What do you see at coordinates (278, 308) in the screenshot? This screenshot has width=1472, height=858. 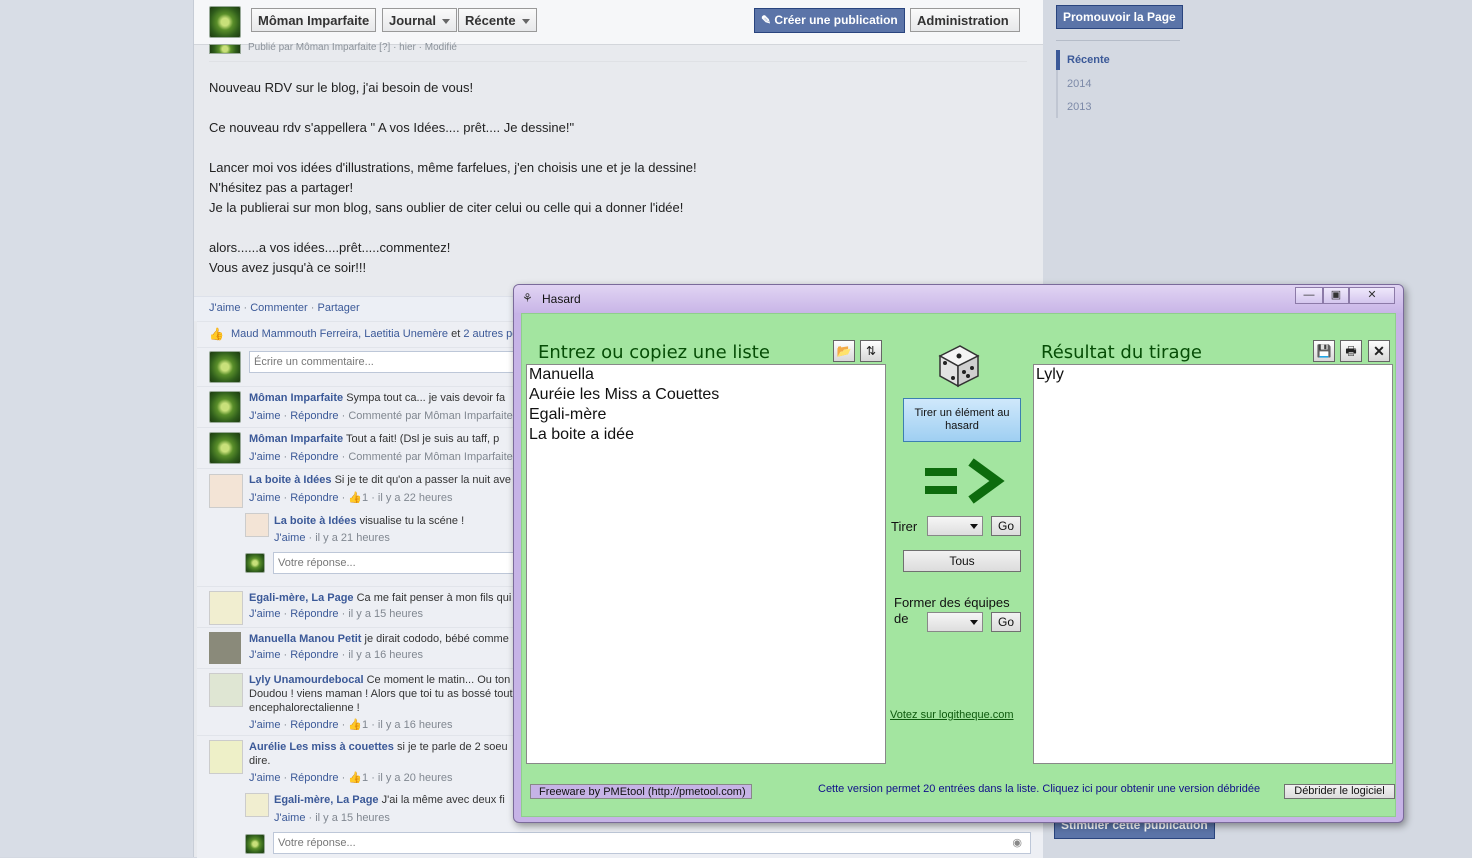 I see `comment-link: Commenter` at bounding box center [278, 308].